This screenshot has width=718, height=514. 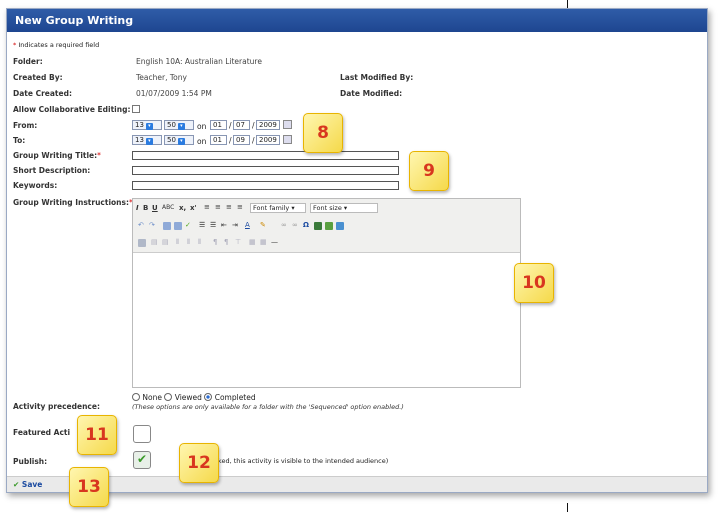 I want to click on spellcheck-icon: ✓, so click(x=188, y=225).